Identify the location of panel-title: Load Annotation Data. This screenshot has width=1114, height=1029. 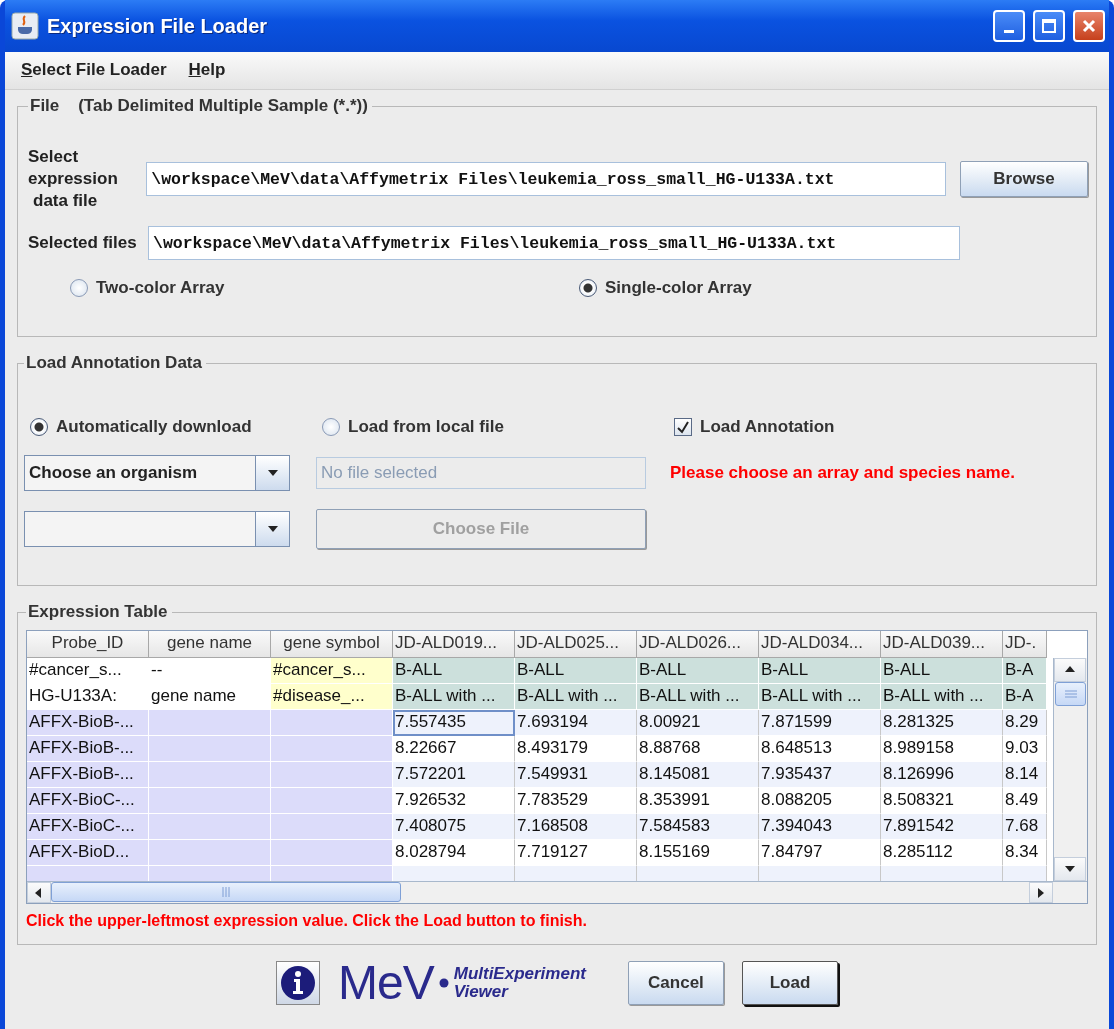
(114, 363).